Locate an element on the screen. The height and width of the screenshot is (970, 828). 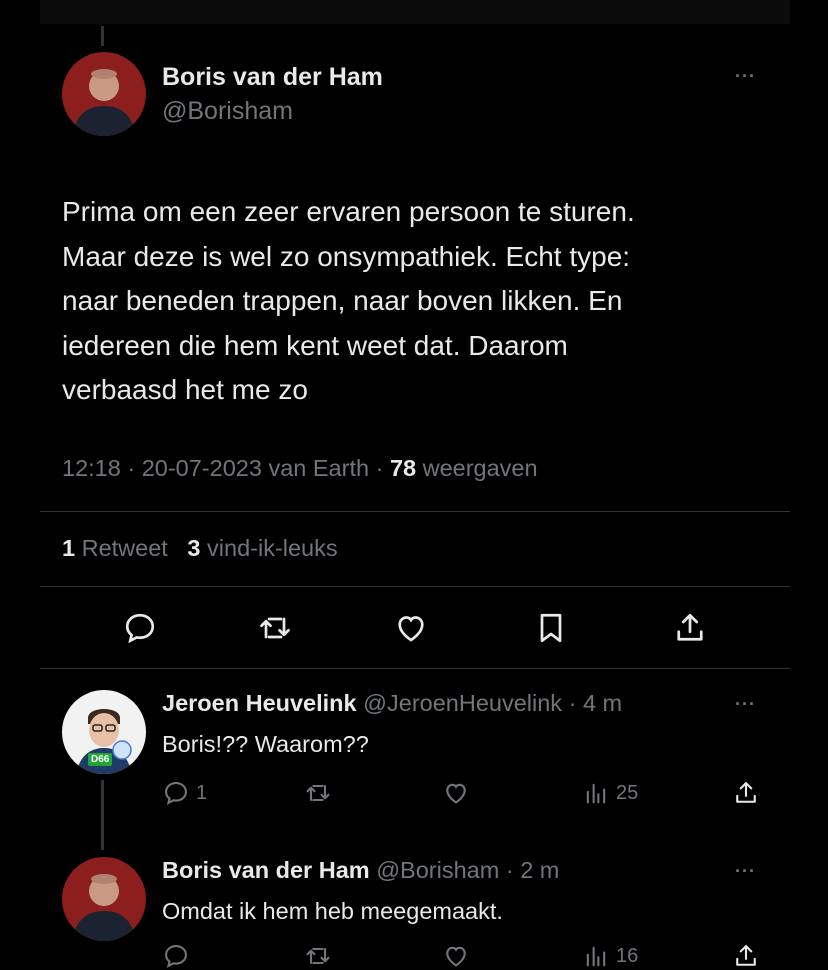
reply-button: 1 is located at coordinates (184, 793).